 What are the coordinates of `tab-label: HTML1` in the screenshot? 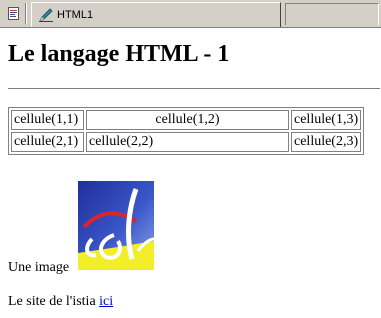 It's located at (75, 15).